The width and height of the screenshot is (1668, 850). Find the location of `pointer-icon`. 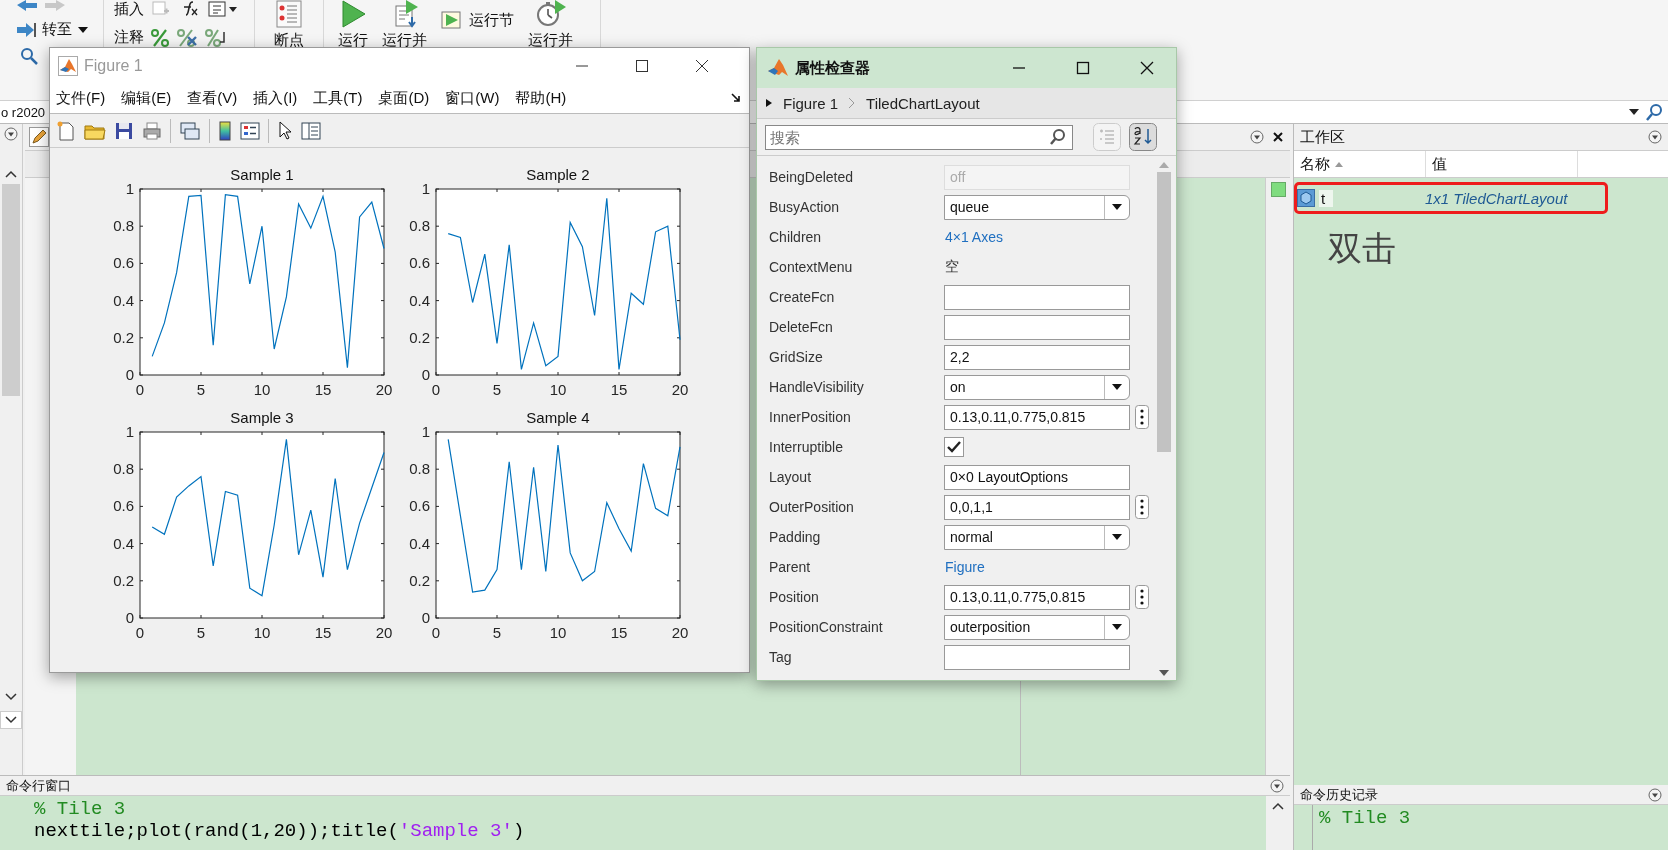

pointer-icon is located at coordinates (285, 130).